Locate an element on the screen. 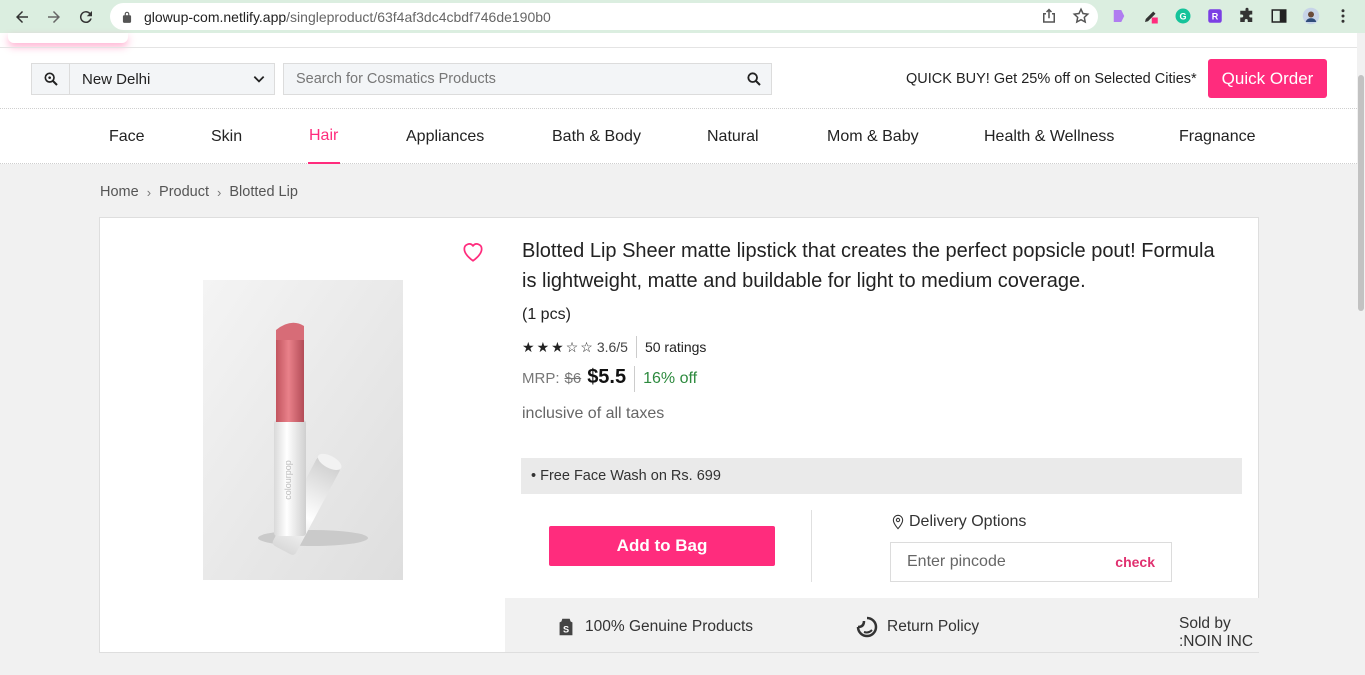 The height and width of the screenshot is (675, 1365). genuine-products: S 100% Genuine Products is located at coordinates (654, 627).